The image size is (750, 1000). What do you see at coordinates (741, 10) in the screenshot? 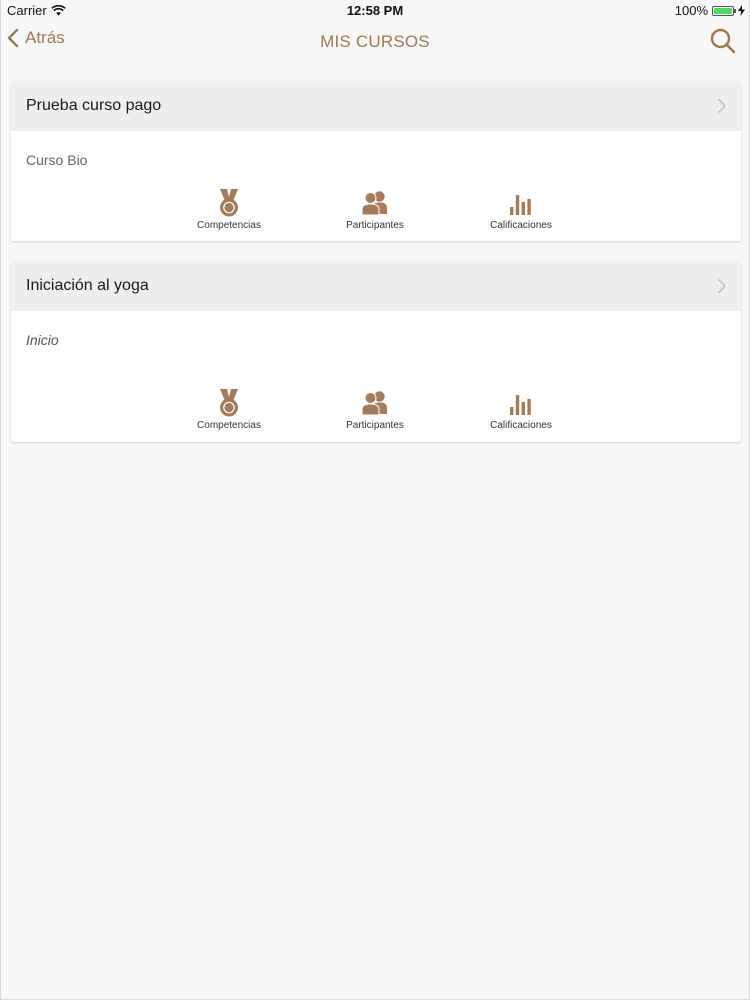
I see `charging-bolt-icon` at bounding box center [741, 10].